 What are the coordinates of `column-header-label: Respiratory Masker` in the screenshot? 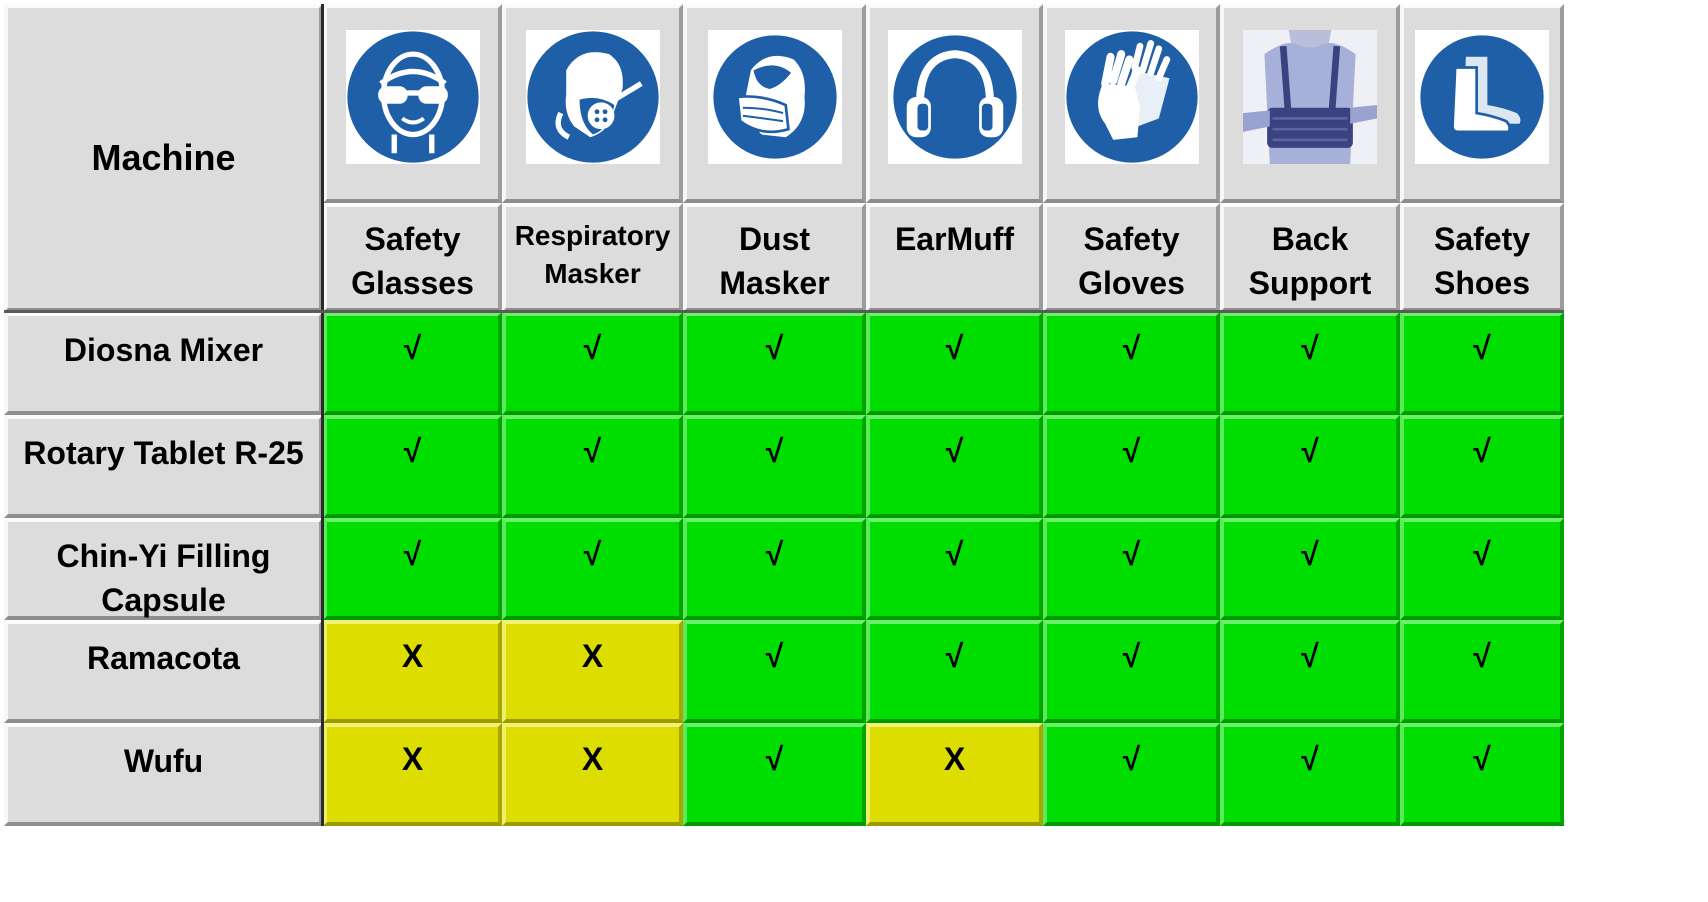 It's located at (592, 254).